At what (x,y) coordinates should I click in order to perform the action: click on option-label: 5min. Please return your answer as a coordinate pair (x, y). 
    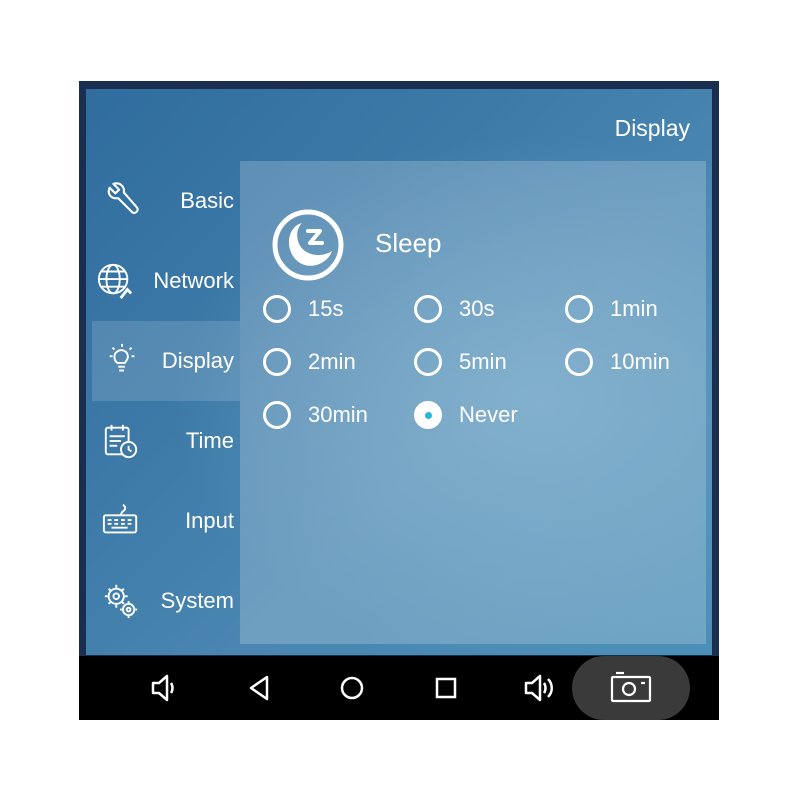
    Looking at the image, I should click on (483, 361).